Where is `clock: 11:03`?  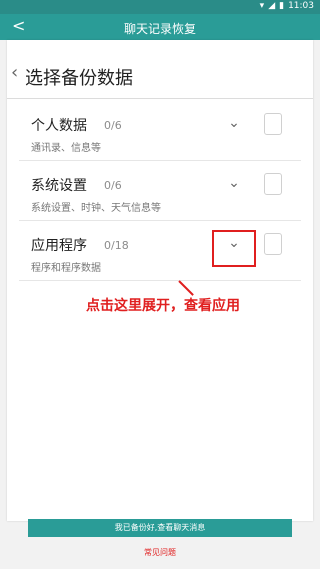
clock: 11:03 is located at coordinates (301, 6).